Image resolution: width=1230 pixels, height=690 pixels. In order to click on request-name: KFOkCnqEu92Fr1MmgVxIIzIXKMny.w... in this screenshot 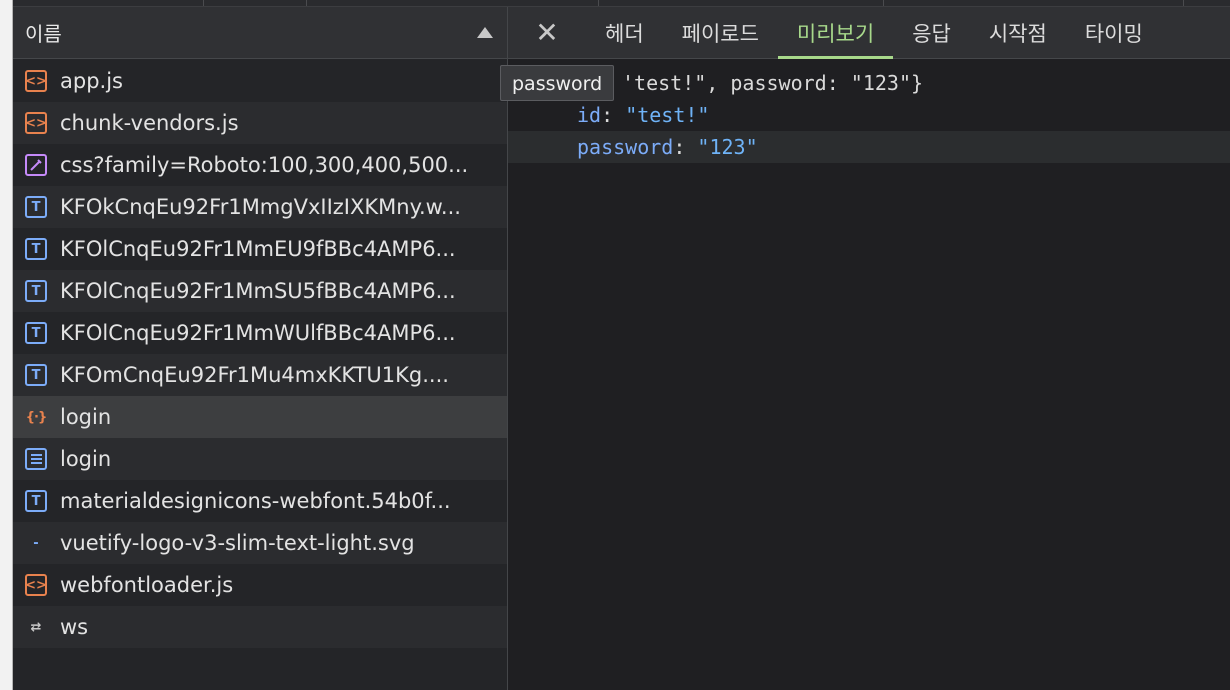, I will do `click(260, 207)`.